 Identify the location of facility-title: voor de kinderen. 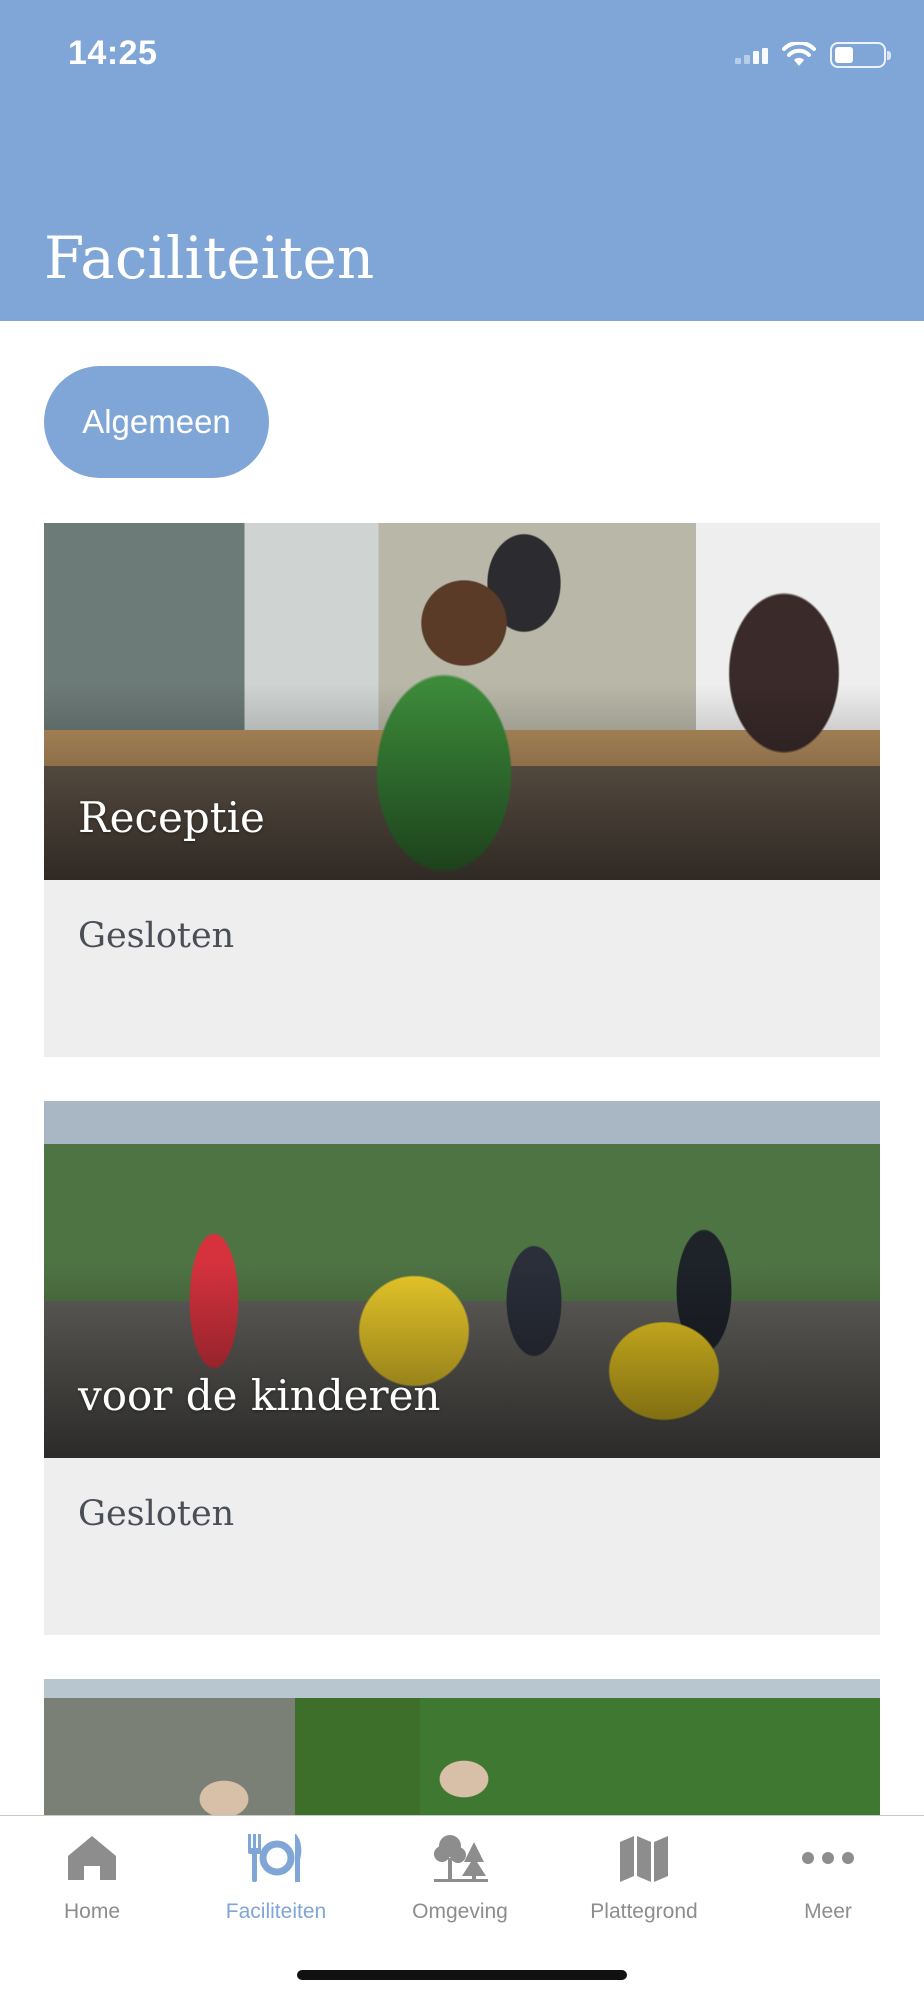
(259, 1395).